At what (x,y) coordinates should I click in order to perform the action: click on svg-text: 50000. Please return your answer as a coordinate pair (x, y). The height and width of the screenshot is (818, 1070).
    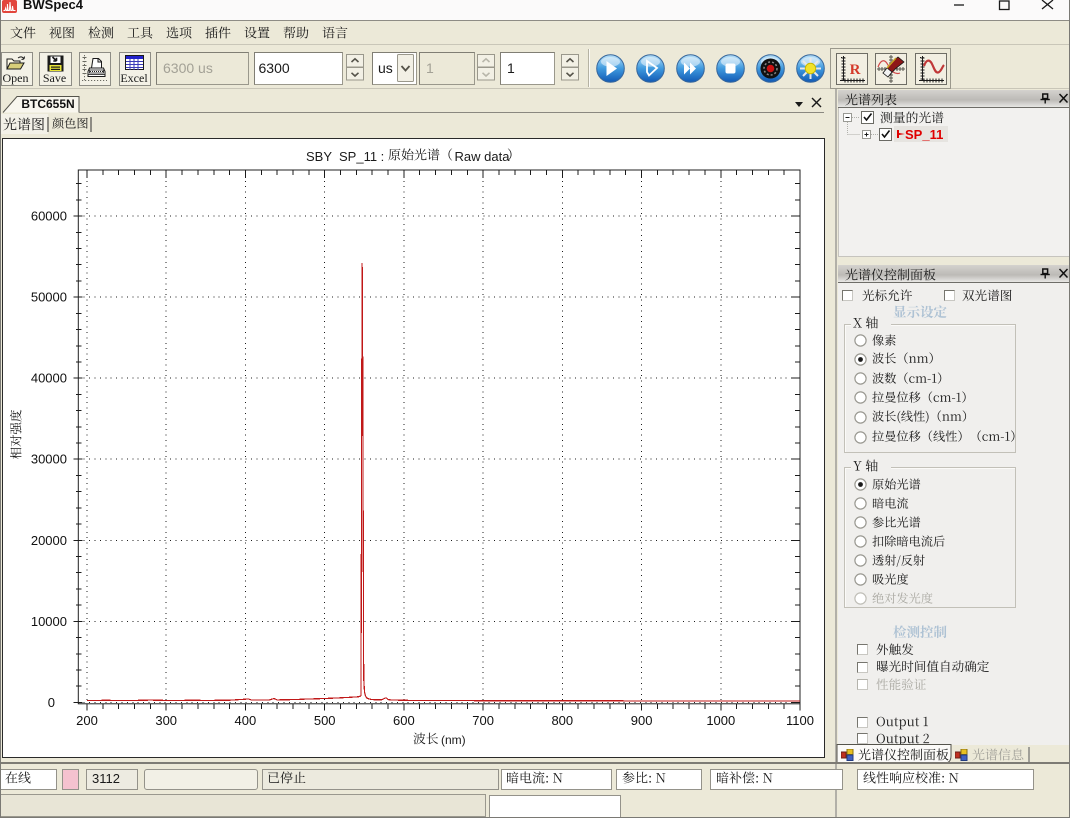
    Looking at the image, I should click on (49, 297).